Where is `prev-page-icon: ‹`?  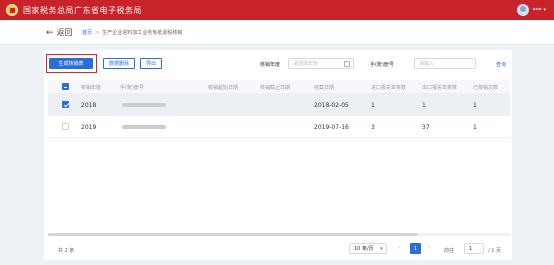 prev-page-icon: ‹ is located at coordinates (399, 247).